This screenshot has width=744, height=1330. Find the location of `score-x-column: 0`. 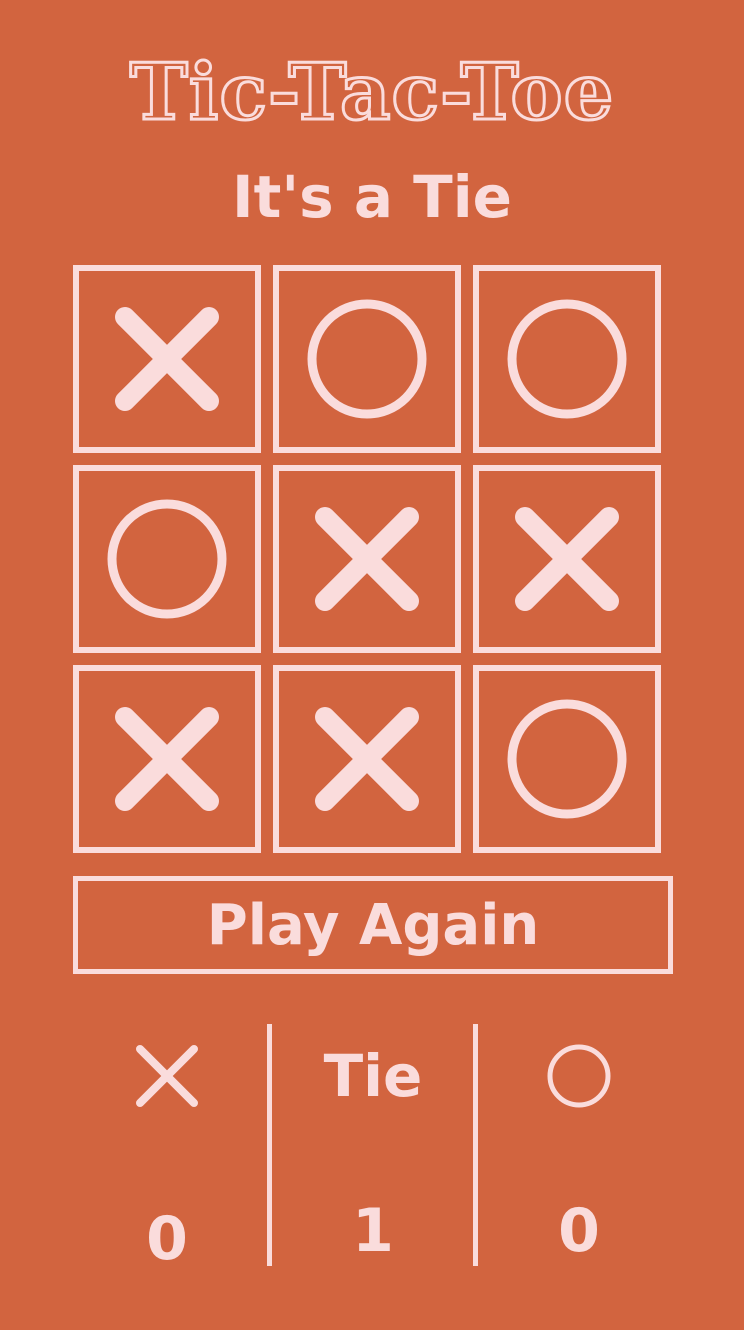

score-x-column: 0 is located at coordinates (167, 1149).